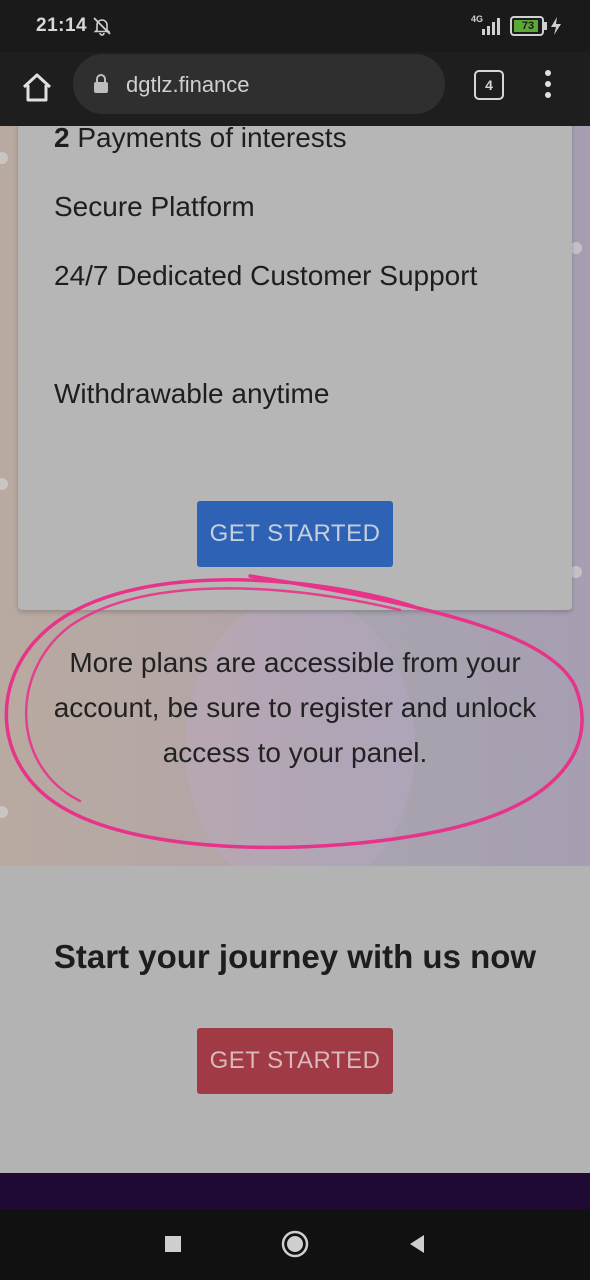  Describe the element at coordinates (491, 26) in the screenshot. I see `signal-icon` at that location.